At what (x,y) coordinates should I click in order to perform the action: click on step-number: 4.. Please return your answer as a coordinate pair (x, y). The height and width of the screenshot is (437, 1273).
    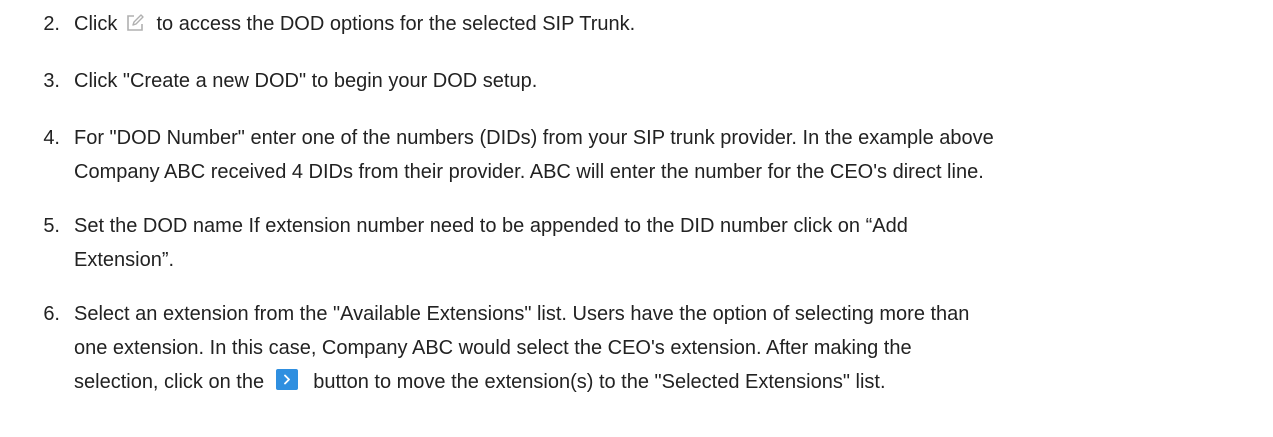
    Looking at the image, I should click on (51, 138).